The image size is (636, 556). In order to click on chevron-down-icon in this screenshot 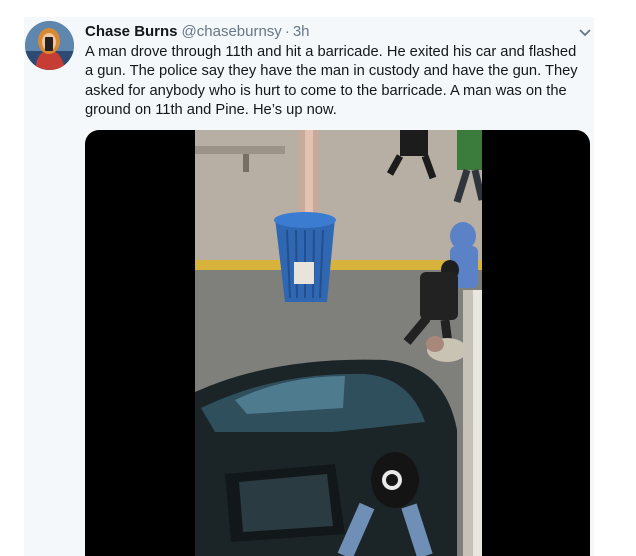, I will do `click(585, 33)`.